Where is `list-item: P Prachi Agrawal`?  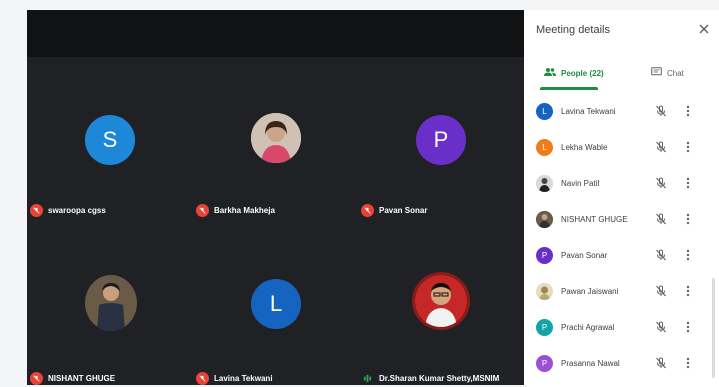 list-item: P Prachi Agrawal is located at coordinates (619, 328).